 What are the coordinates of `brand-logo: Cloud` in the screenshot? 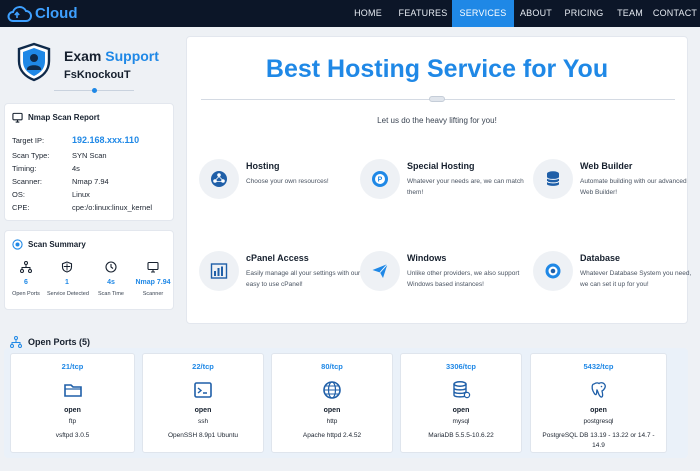 It's located at (42, 14).